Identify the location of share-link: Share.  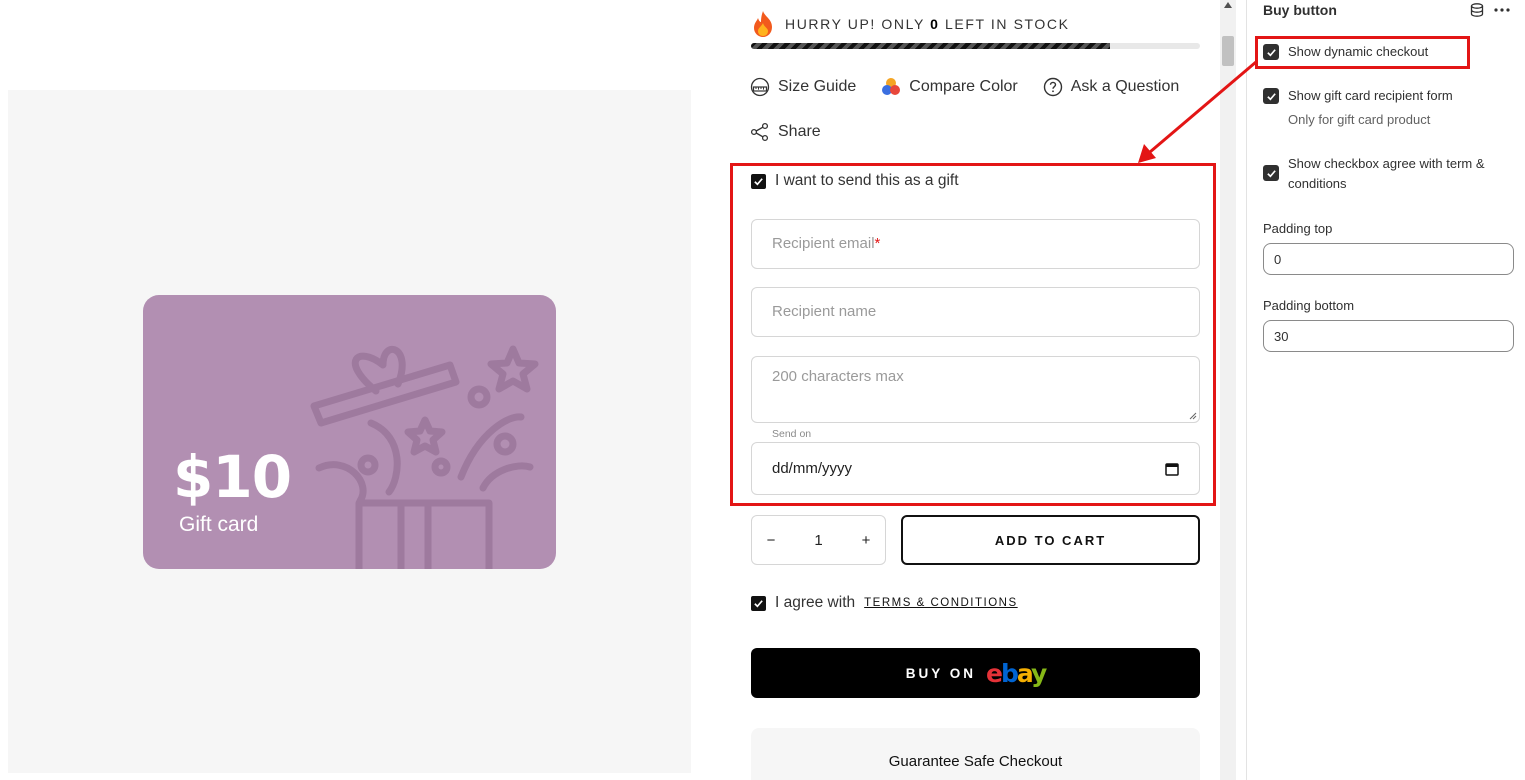
(785, 132).